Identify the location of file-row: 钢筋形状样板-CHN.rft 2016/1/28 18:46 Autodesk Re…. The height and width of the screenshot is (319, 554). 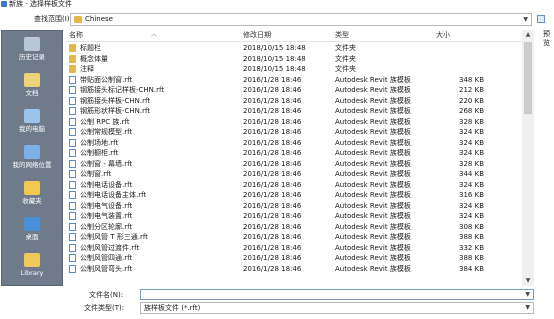
(294, 111).